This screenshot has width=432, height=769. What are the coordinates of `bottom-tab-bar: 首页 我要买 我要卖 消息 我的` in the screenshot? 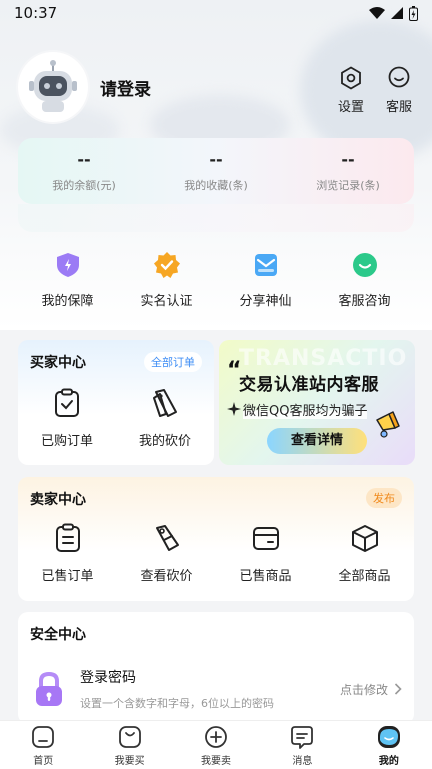 It's located at (216, 744).